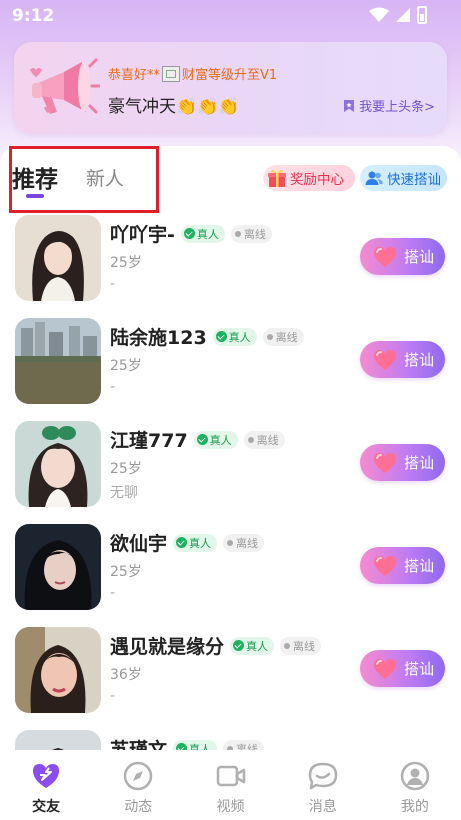  I want to click on headline-request-link: 我要上头条>, so click(388, 105).